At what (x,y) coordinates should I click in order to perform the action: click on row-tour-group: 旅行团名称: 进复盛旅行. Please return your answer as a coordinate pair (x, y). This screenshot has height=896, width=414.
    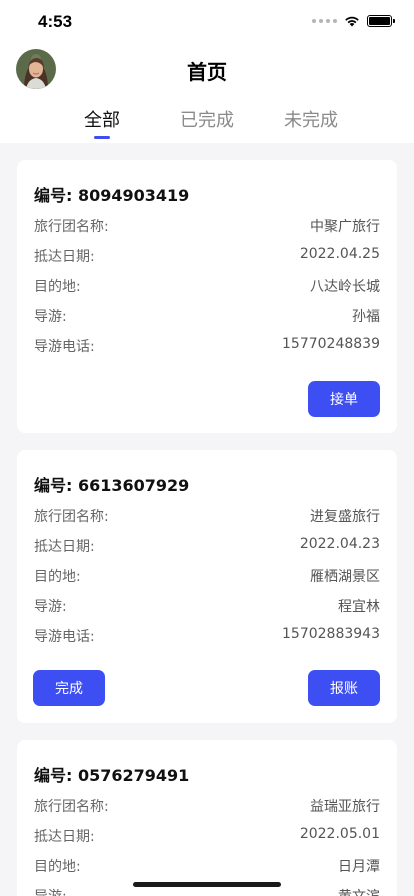
    Looking at the image, I should click on (207, 516).